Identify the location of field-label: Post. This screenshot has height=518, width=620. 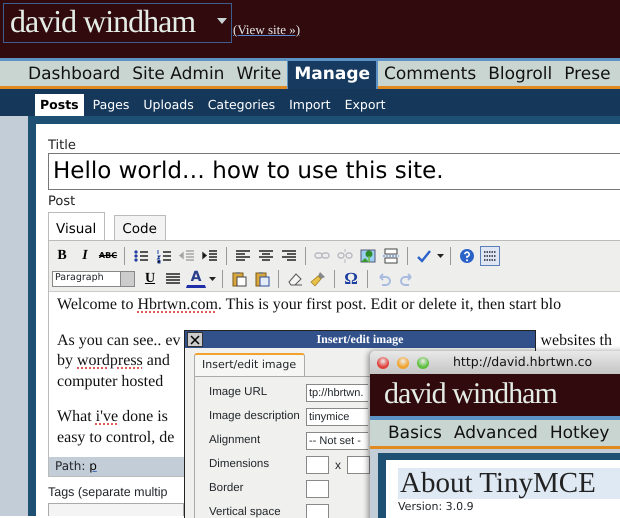
(62, 201).